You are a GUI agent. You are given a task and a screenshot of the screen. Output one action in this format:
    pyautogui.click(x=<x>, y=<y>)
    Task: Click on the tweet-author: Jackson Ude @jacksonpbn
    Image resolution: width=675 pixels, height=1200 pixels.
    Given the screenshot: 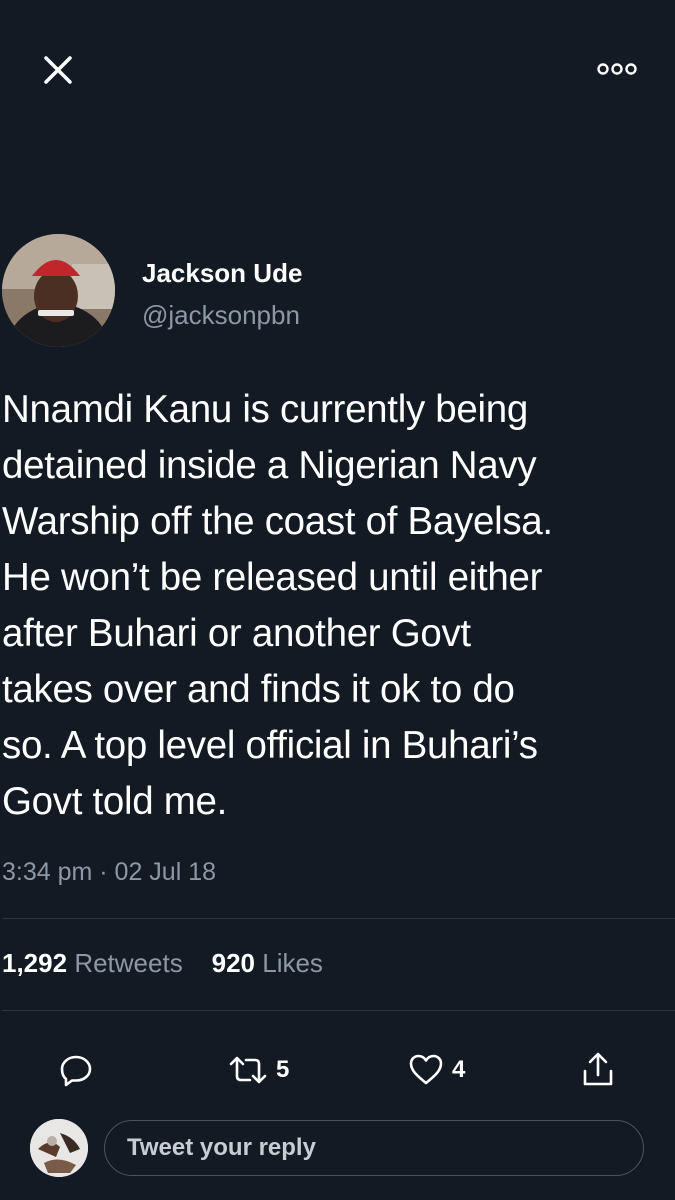 What is the action you would take?
    pyautogui.click(x=337, y=290)
    